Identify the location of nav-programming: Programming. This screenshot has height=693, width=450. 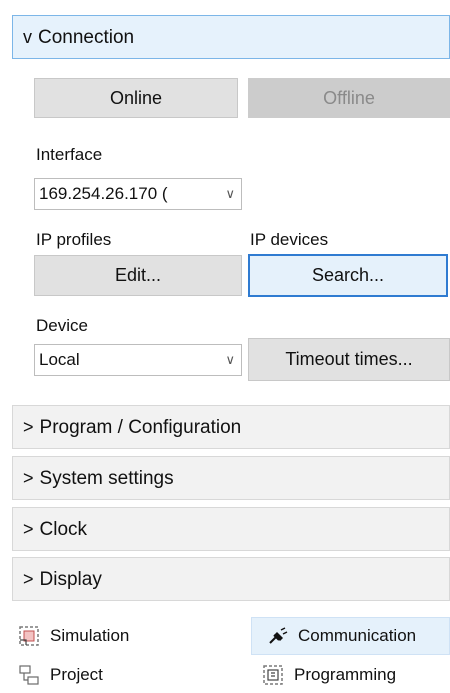
(356, 675).